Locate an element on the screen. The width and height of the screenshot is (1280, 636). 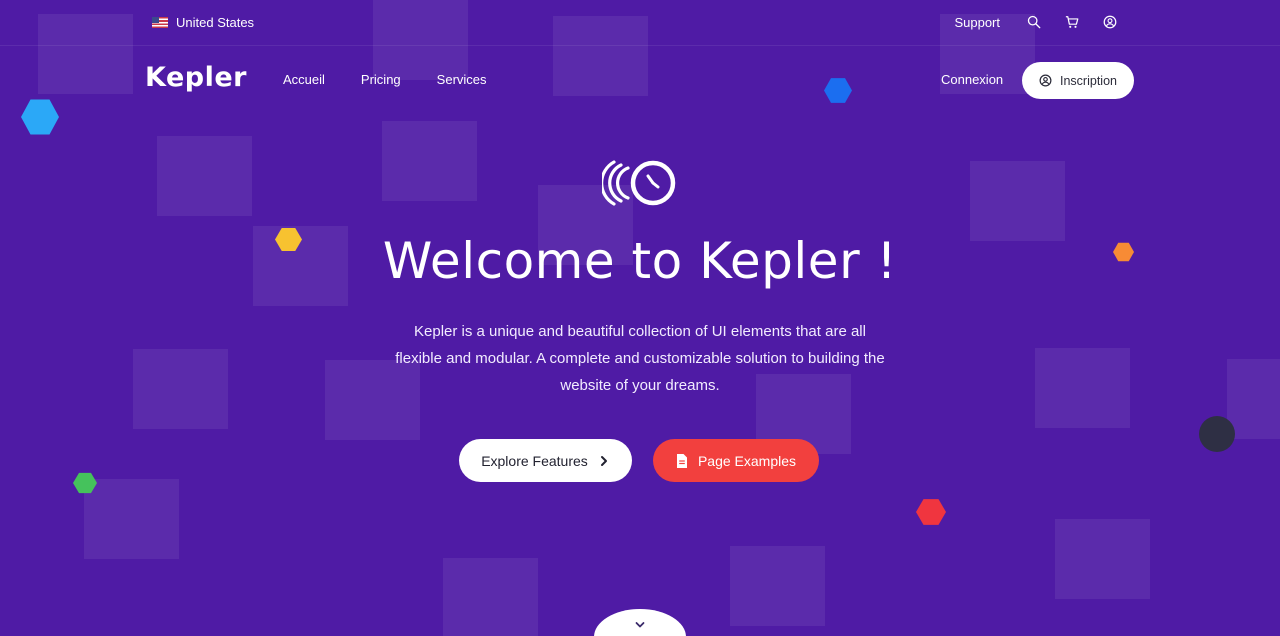
explore-features-label: Explore Features is located at coordinates (534, 460).